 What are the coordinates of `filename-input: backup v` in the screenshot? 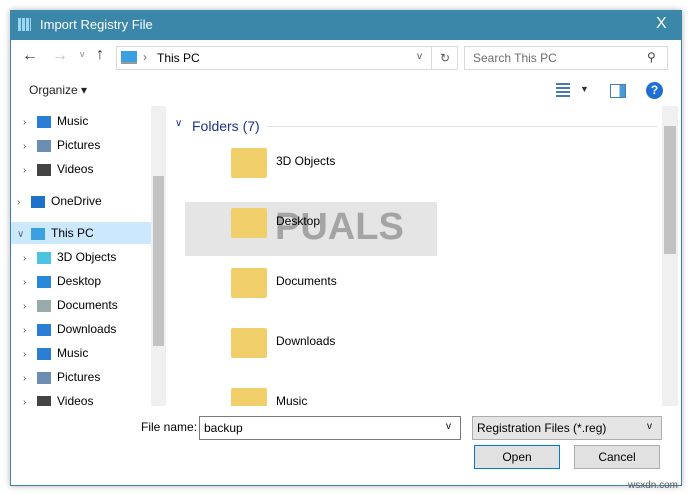 It's located at (330, 428).